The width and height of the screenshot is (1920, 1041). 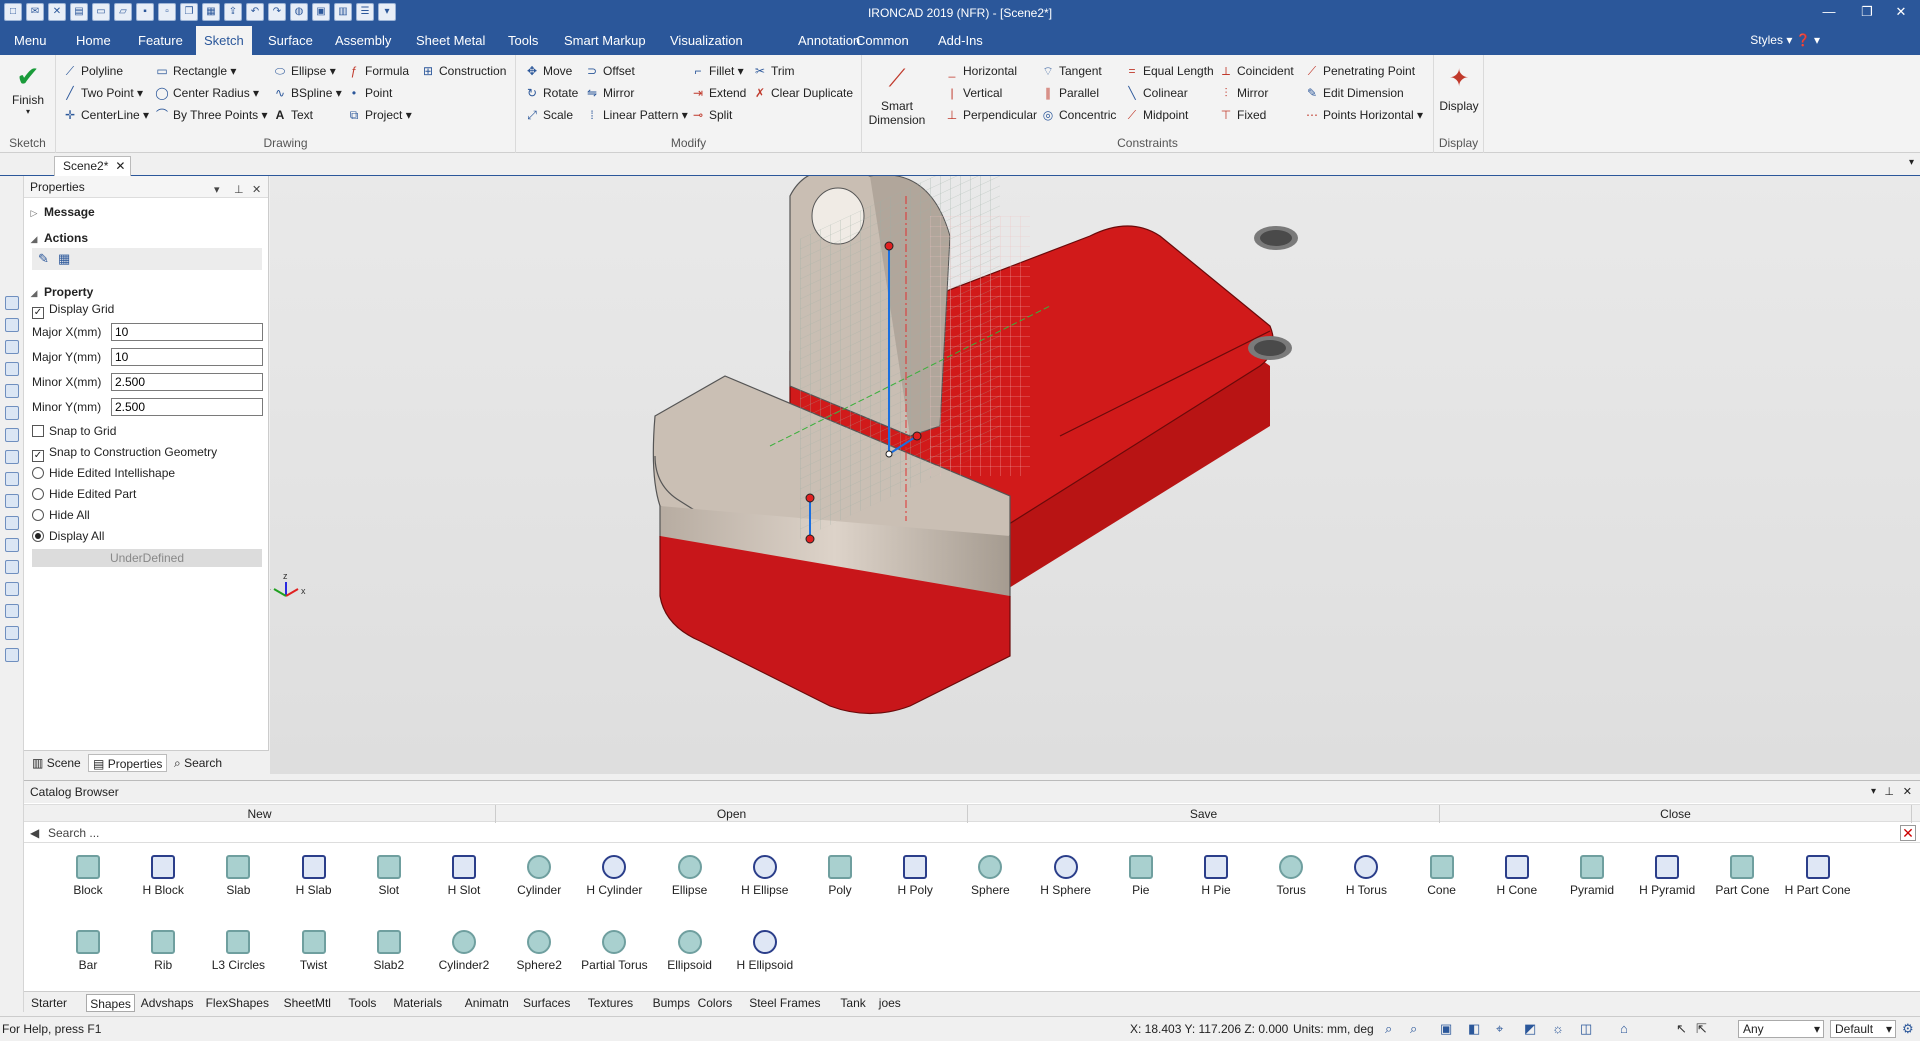 What do you see at coordinates (897, 93) in the screenshot?
I see `smart-dimension-button: ⟋ Smart Dimension` at bounding box center [897, 93].